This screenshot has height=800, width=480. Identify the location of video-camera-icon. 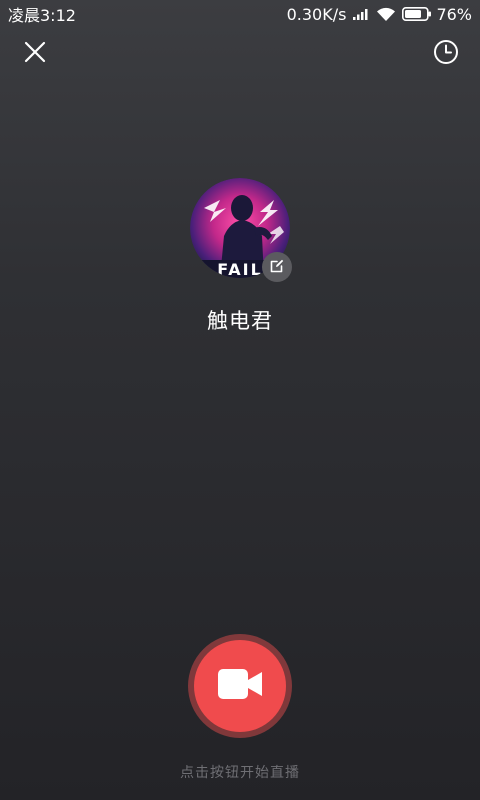
(240, 686).